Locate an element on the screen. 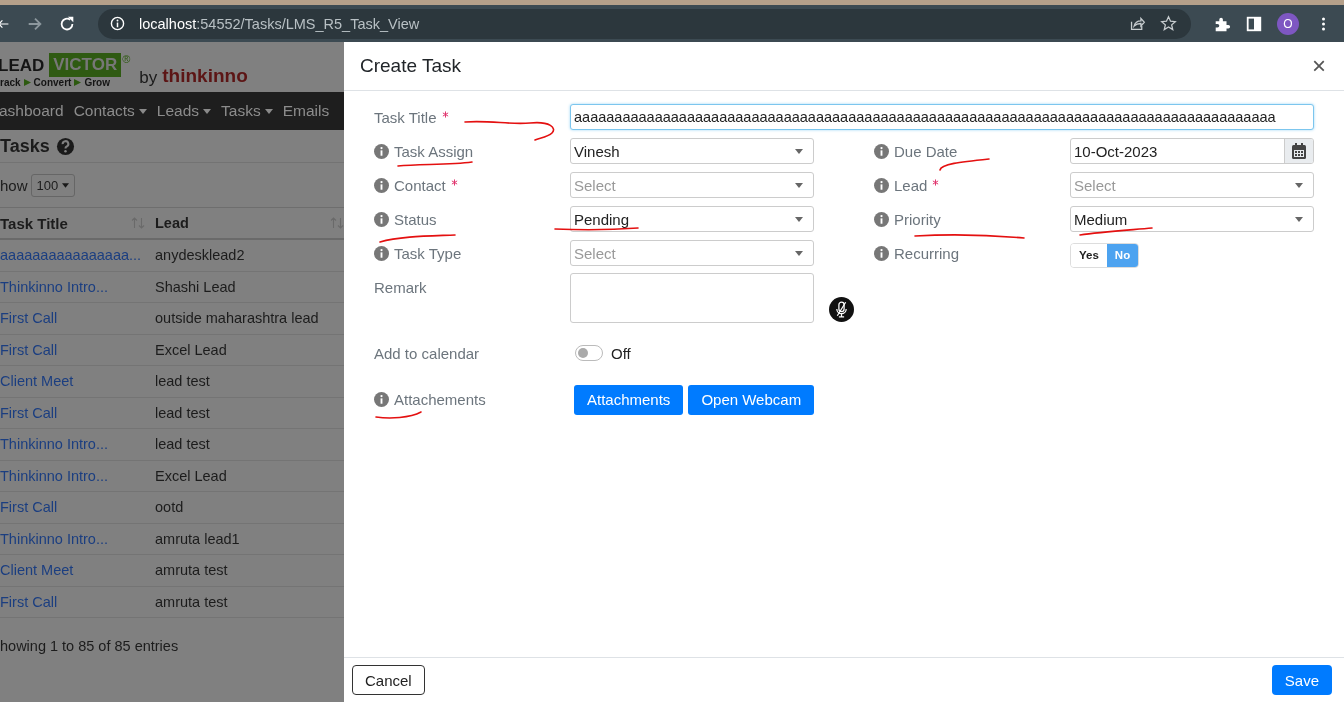  action-button: Open Webcam is located at coordinates (751, 399).